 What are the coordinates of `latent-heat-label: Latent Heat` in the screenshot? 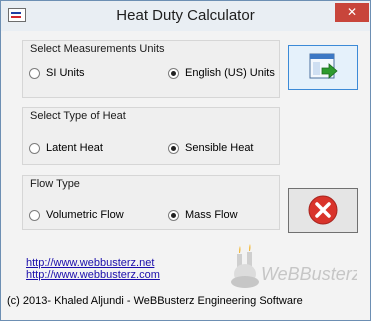 It's located at (74, 148).